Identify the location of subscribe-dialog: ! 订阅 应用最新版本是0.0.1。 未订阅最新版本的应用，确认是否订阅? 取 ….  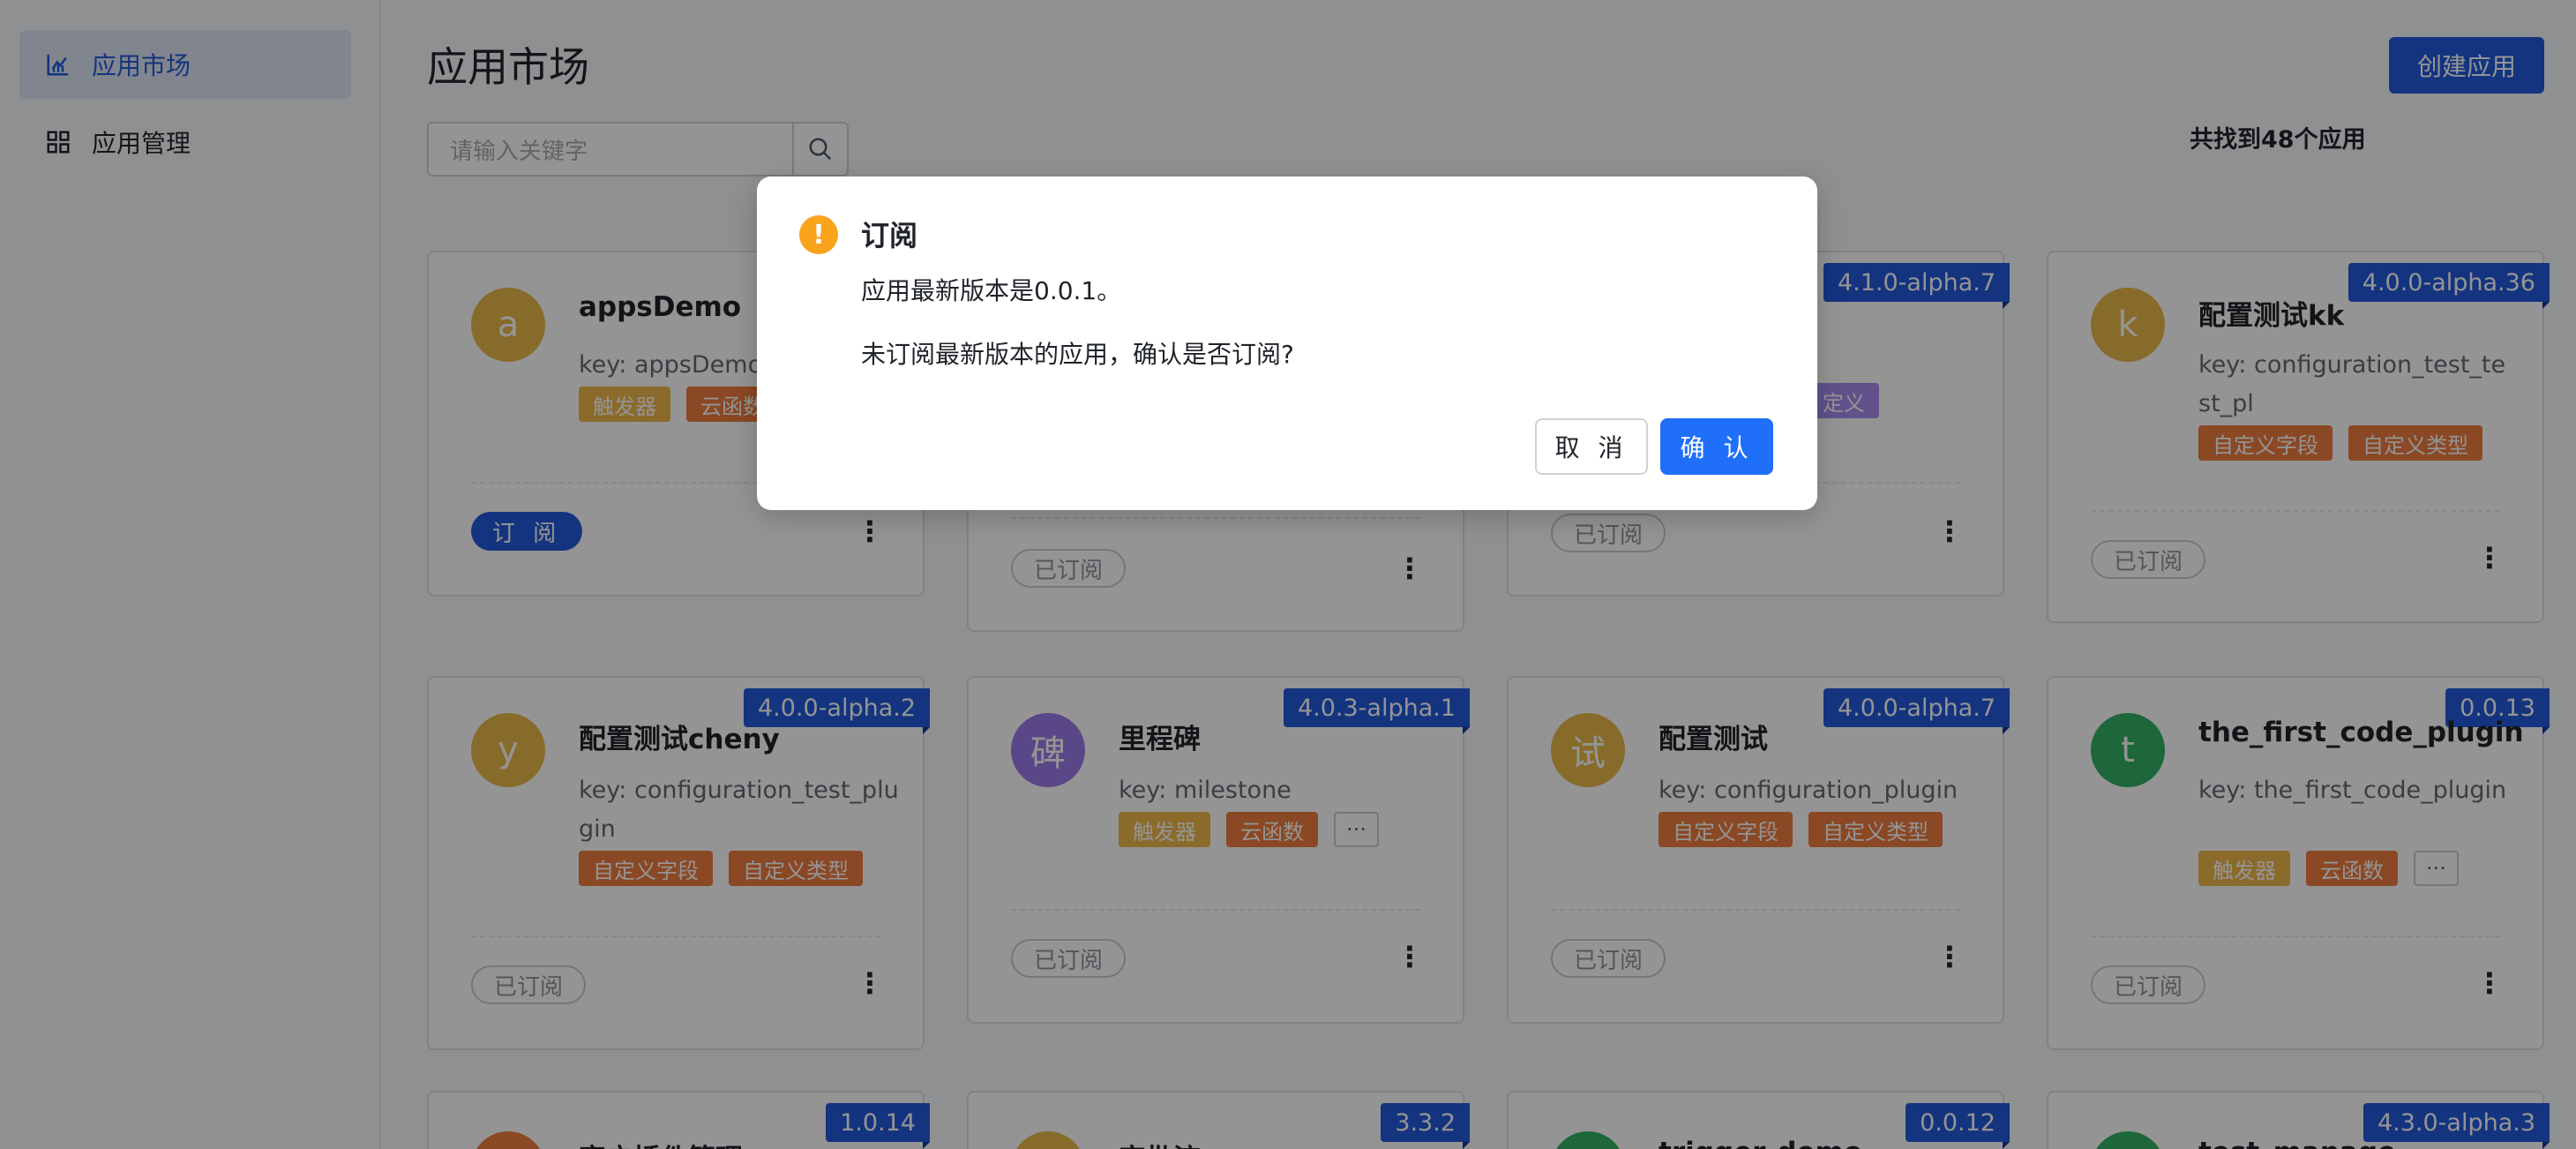
(1287, 343).